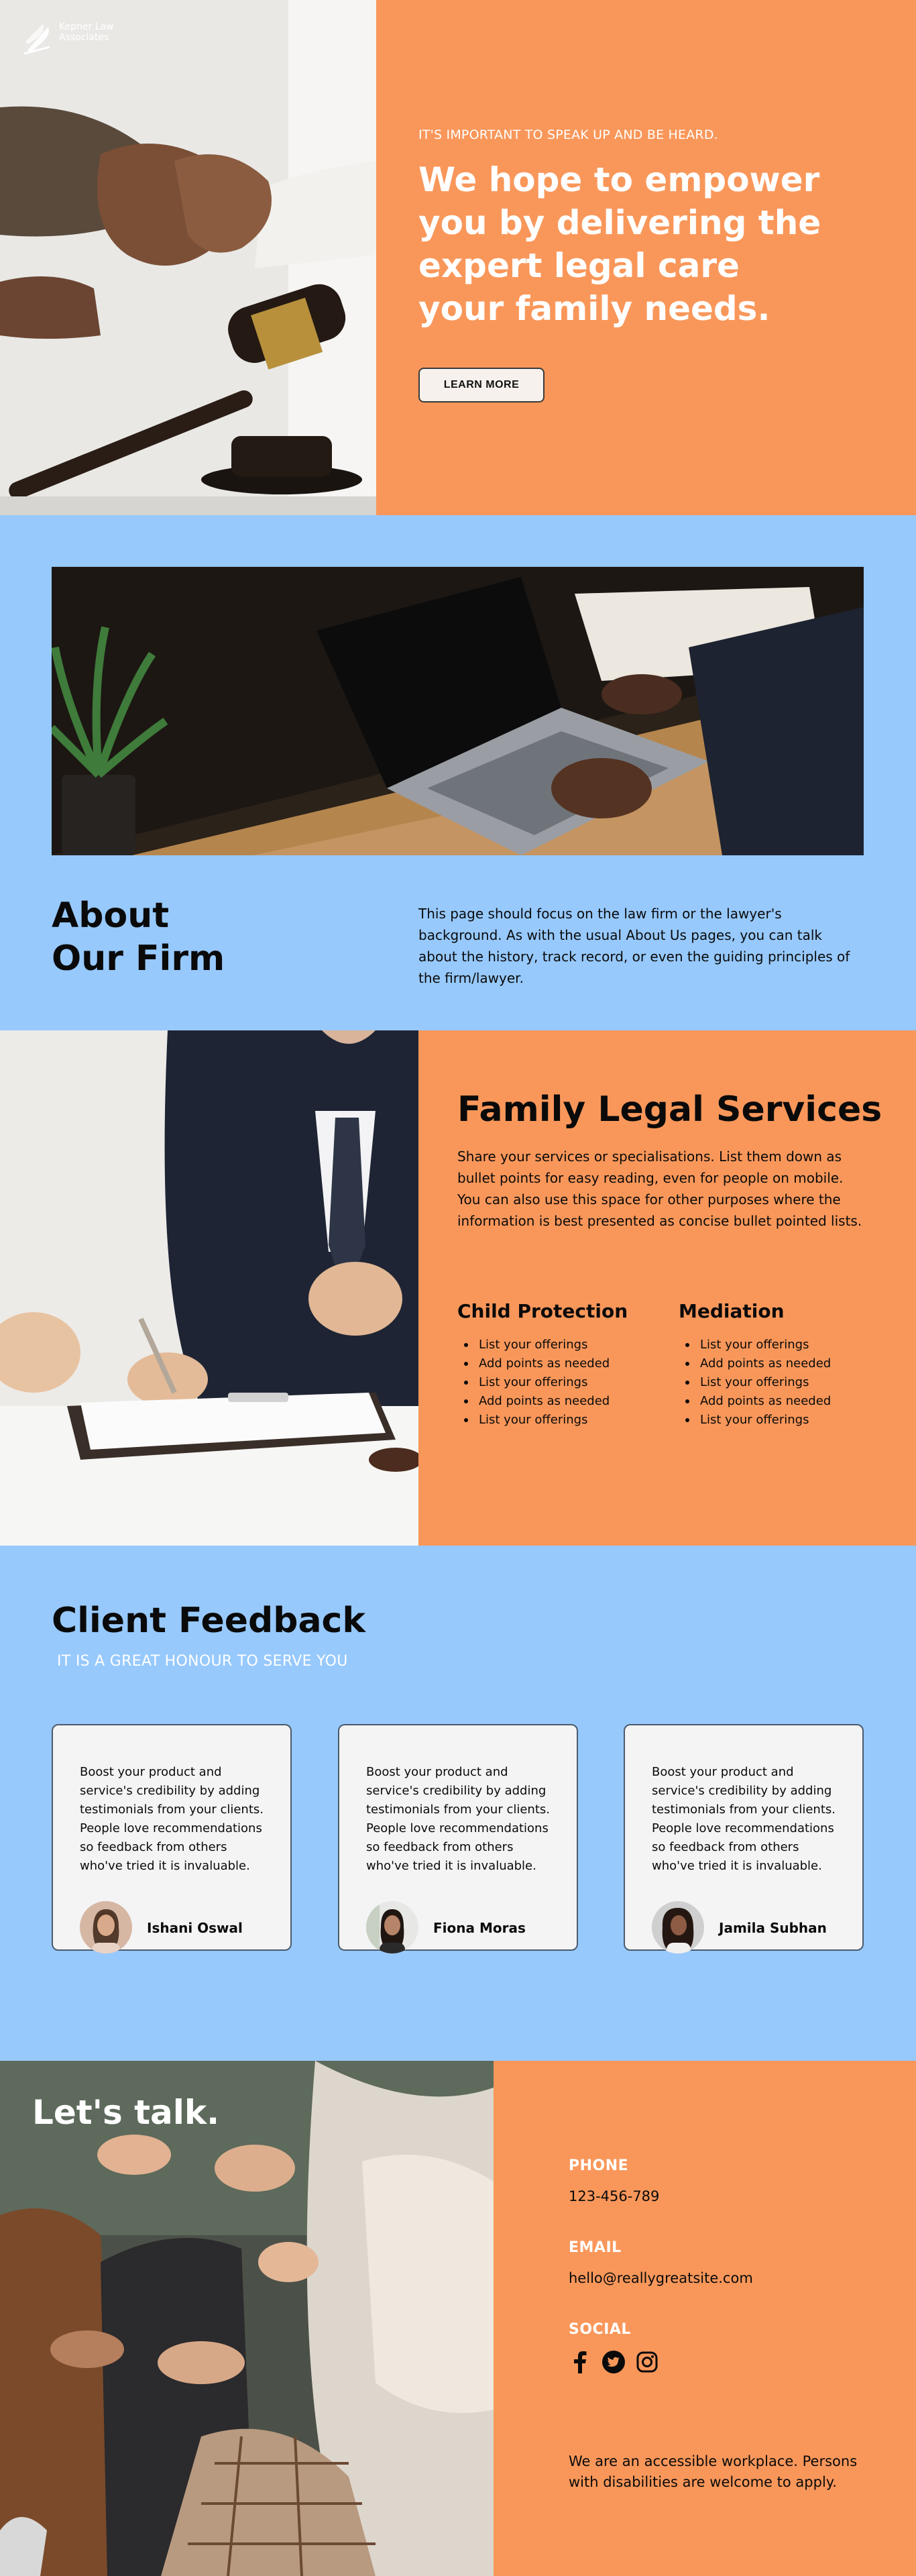 The image size is (916, 2576). What do you see at coordinates (580, 2362) in the screenshot?
I see `facebook-icon` at bounding box center [580, 2362].